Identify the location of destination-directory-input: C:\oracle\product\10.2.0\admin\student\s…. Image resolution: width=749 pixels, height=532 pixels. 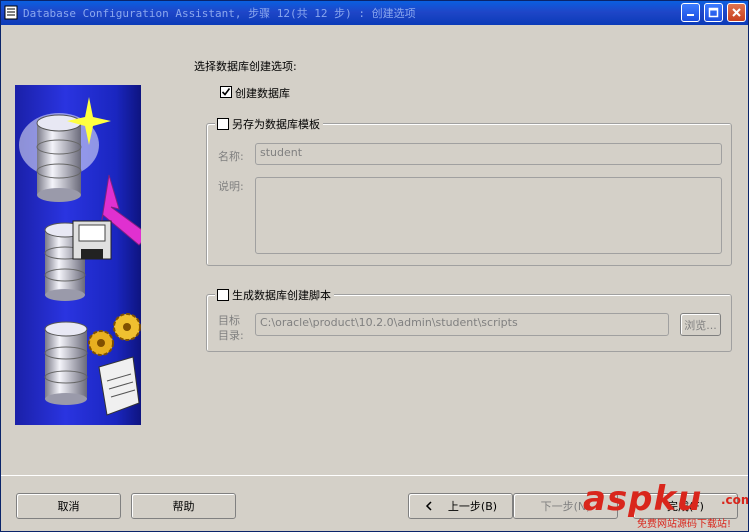
(462, 324).